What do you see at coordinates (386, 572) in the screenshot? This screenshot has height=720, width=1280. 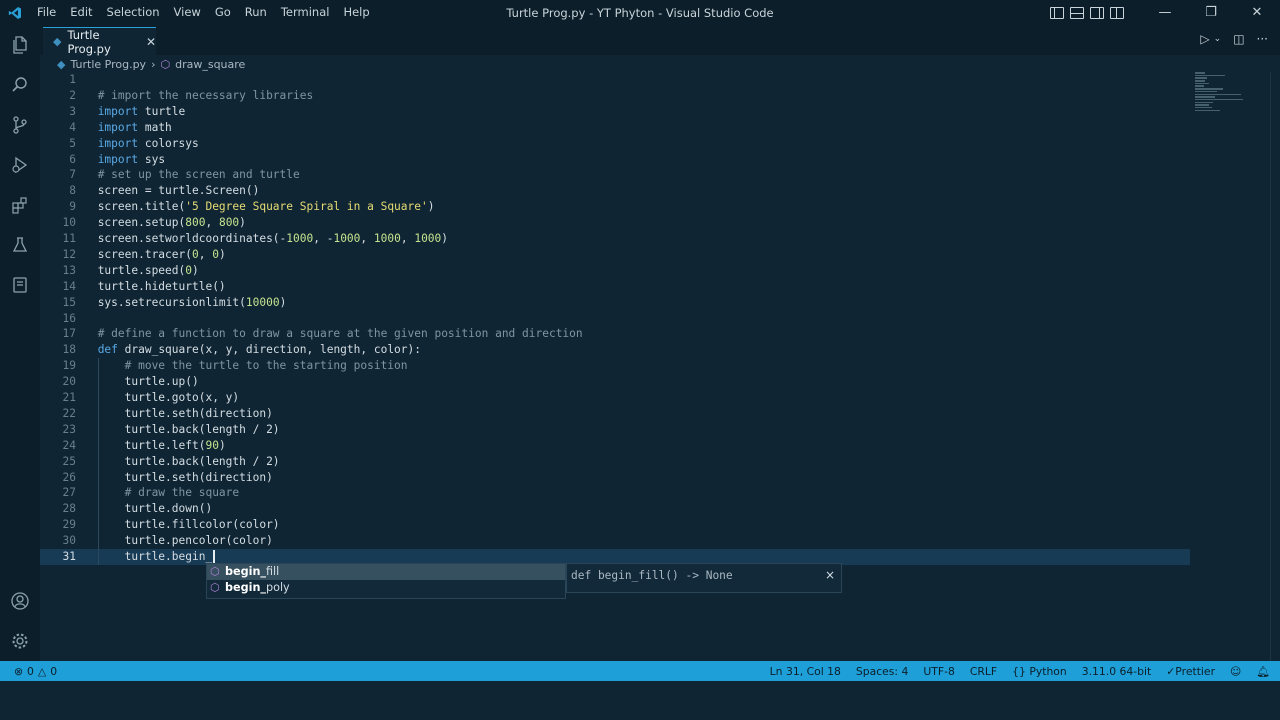 I see `suggestion-begin-fill: ⬡ begin_fill` at bounding box center [386, 572].